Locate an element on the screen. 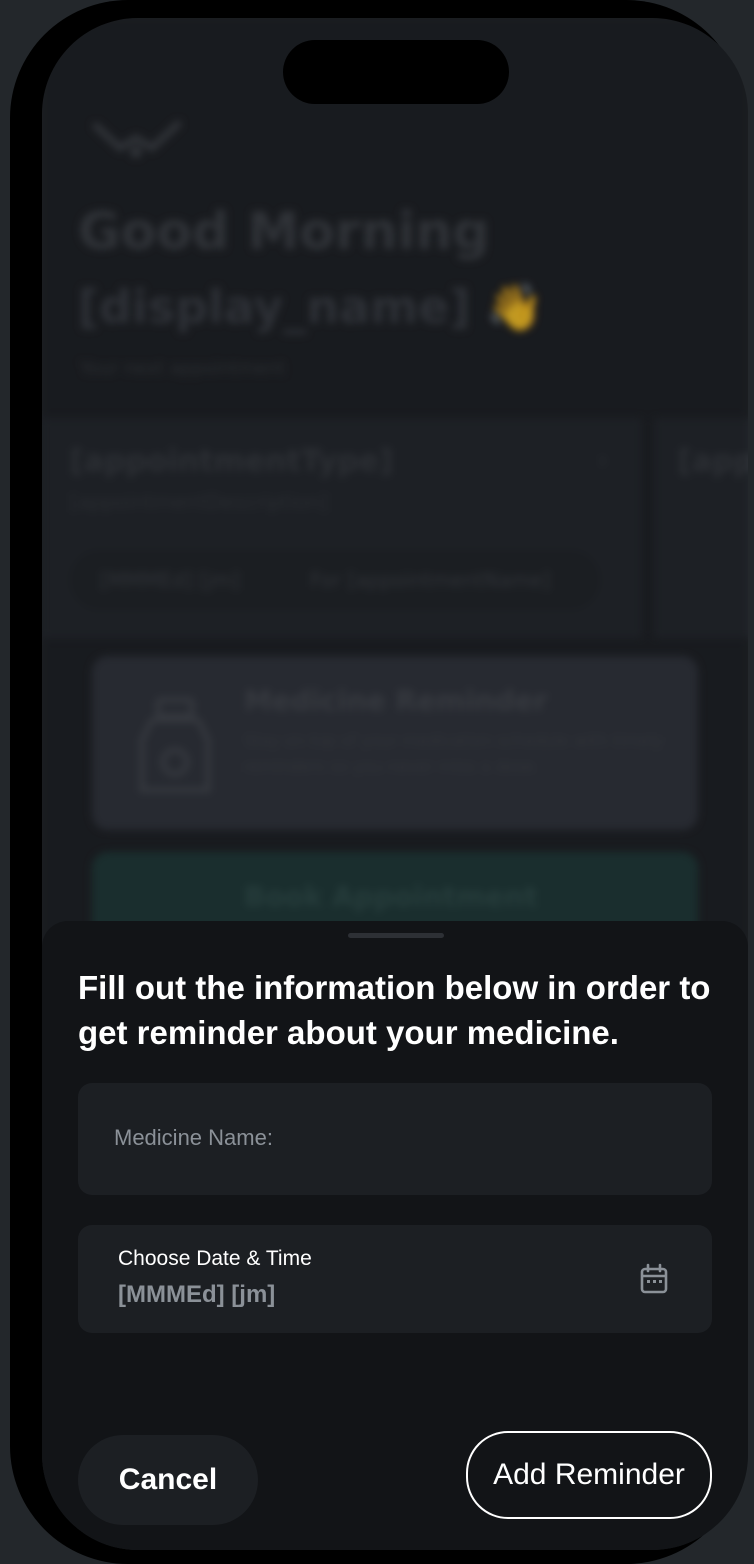 This screenshot has width=754, height=1564. calendar-icon is located at coordinates (654, 1279).